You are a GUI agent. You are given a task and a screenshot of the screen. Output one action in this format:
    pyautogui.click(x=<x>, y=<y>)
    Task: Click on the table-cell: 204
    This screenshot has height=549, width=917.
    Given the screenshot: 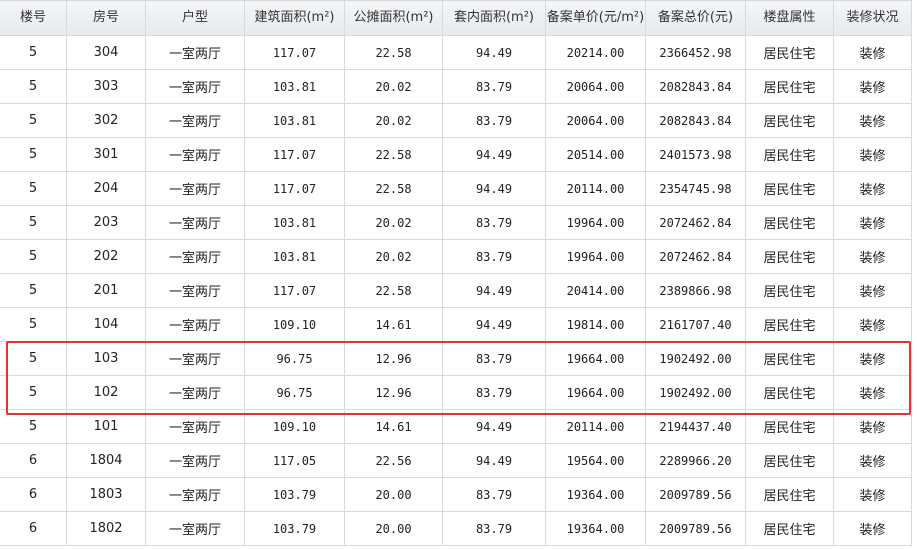 What is the action you would take?
    pyautogui.click(x=106, y=188)
    